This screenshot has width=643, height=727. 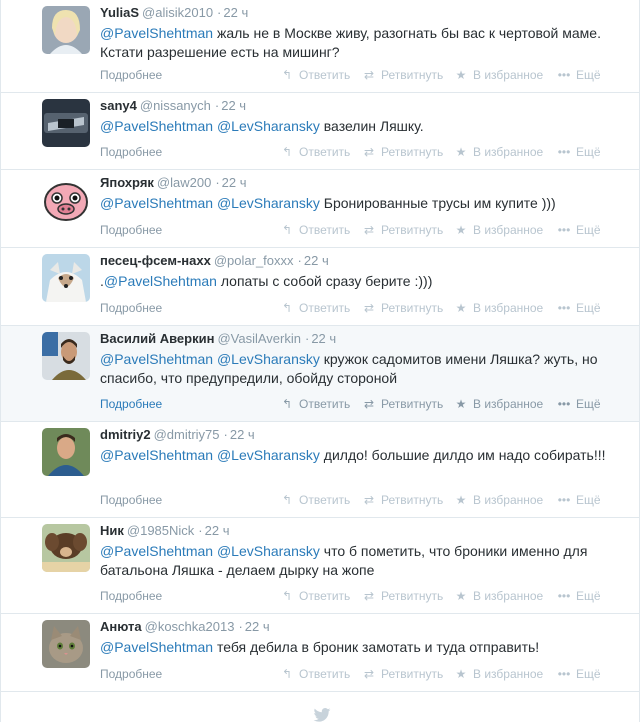 I want to click on tweet-author-name: песец-фсем-нахх, so click(x=155, y=260).